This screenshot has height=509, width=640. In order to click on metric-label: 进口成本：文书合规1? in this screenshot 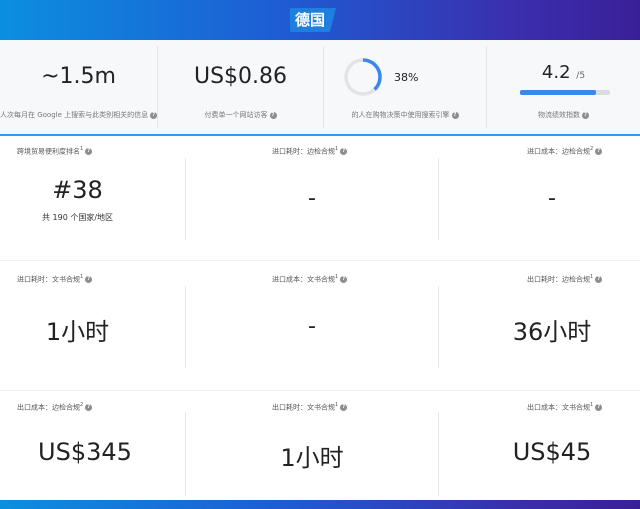, I will do `click(310, 279)`.